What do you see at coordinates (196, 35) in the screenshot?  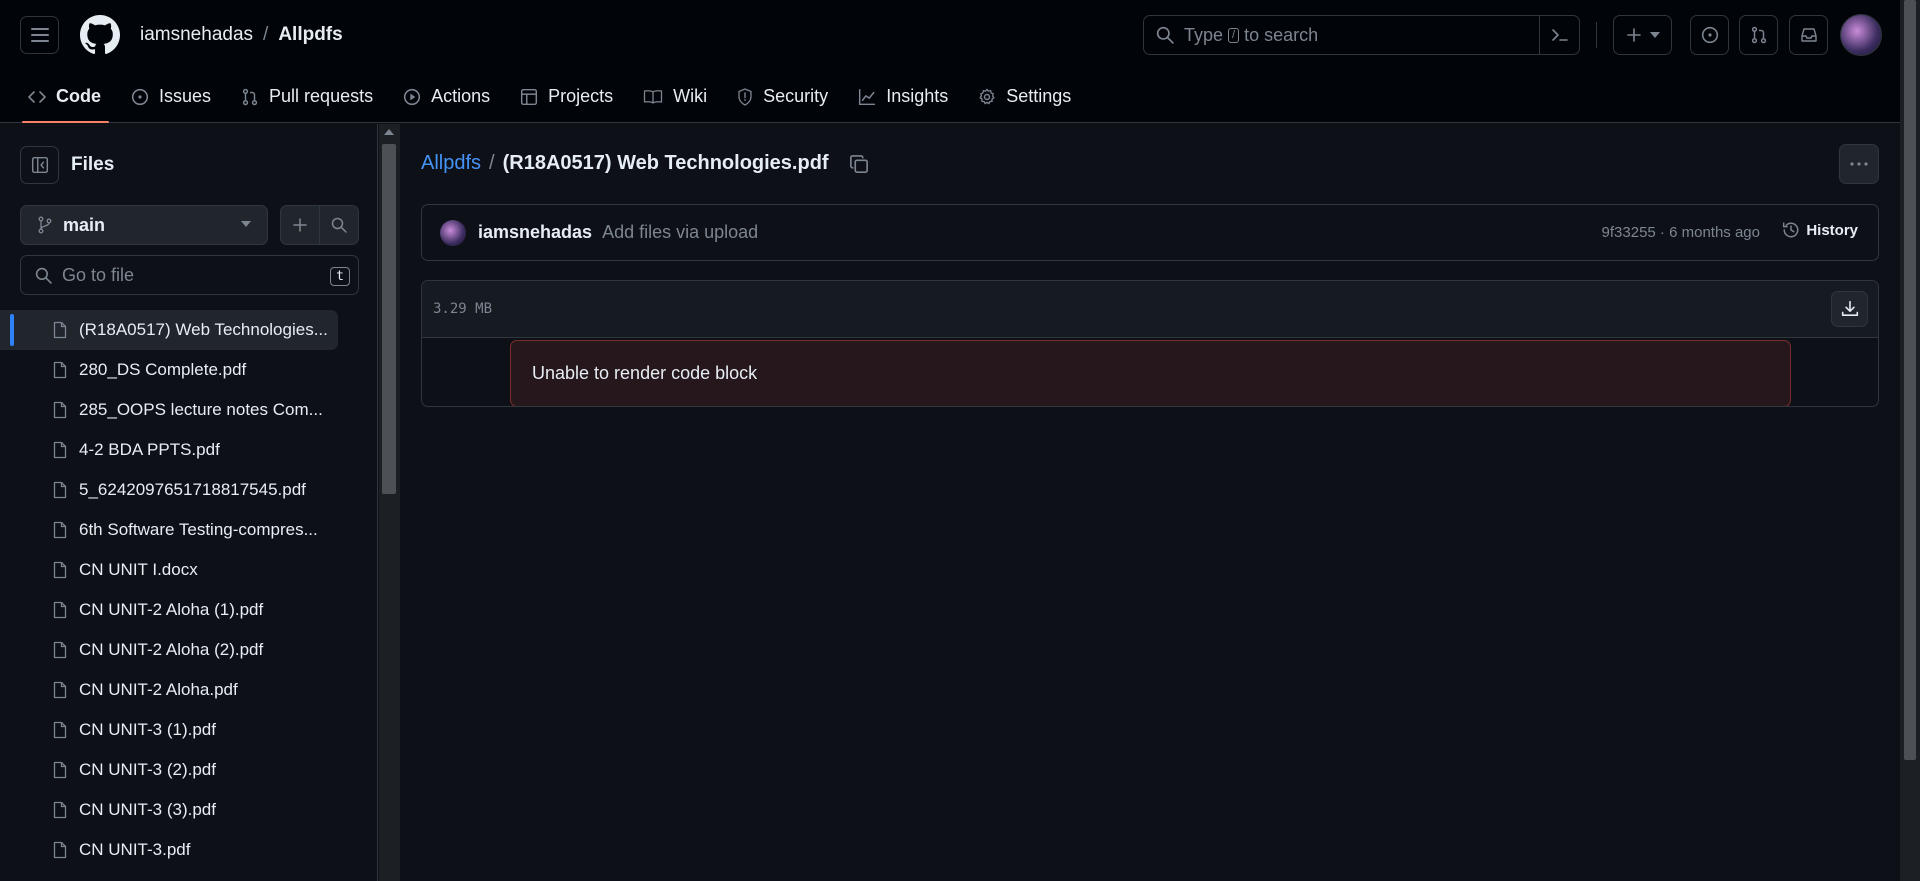 I see `owner-link: iamsnehadas` at bounding box center [196, 35].